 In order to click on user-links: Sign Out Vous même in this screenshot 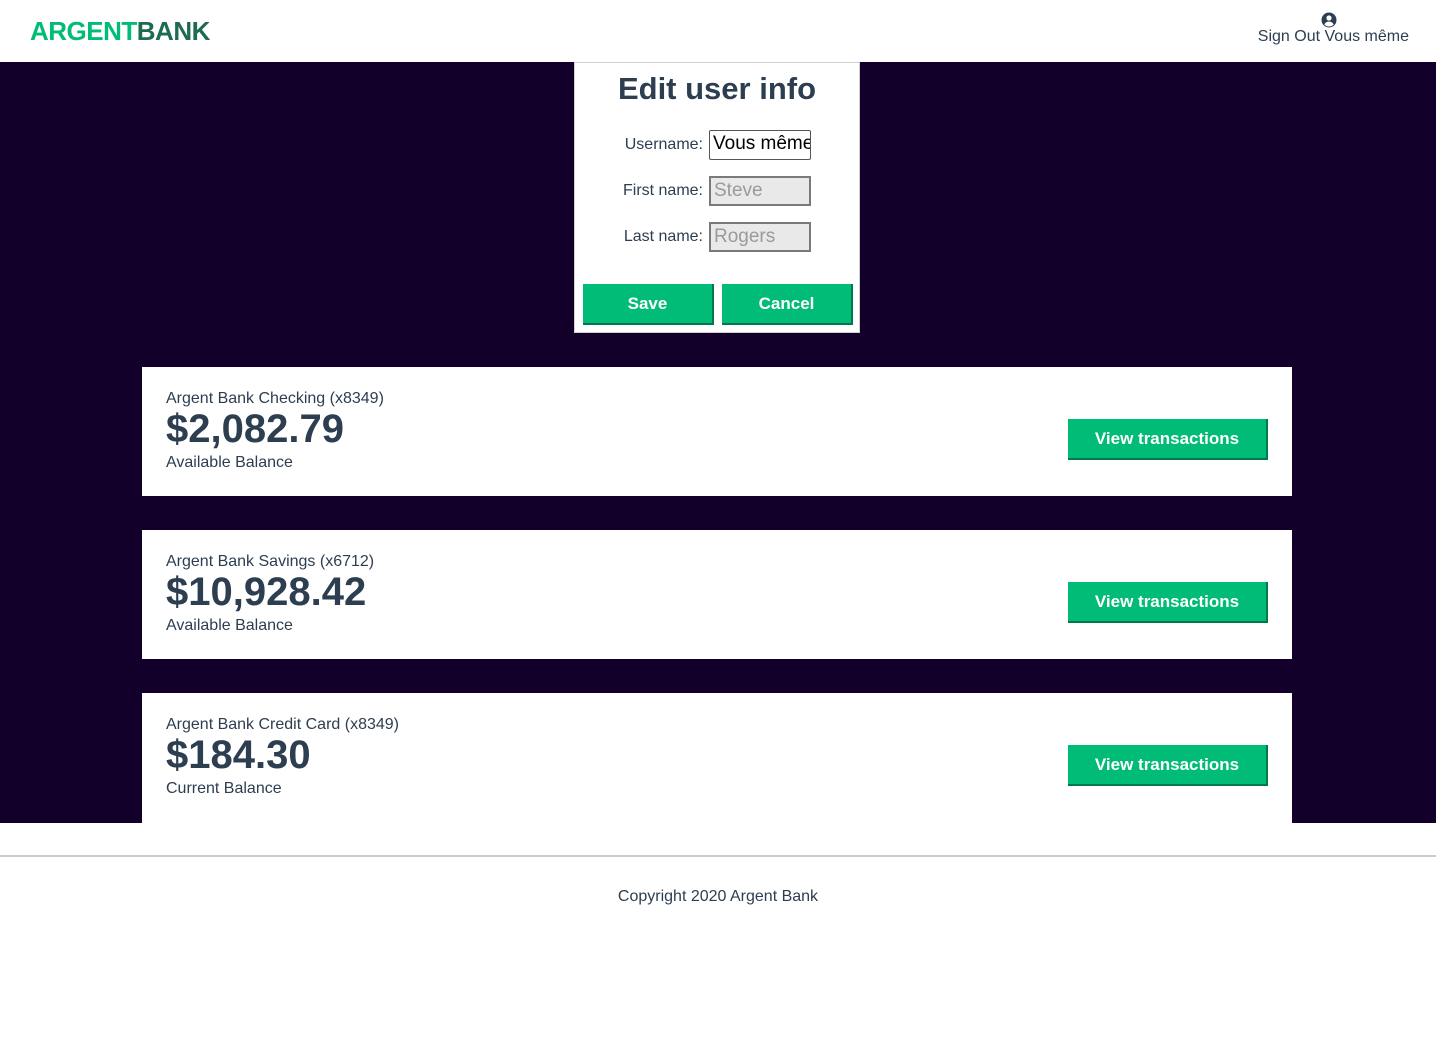, I will do `click(1329, 37)`.